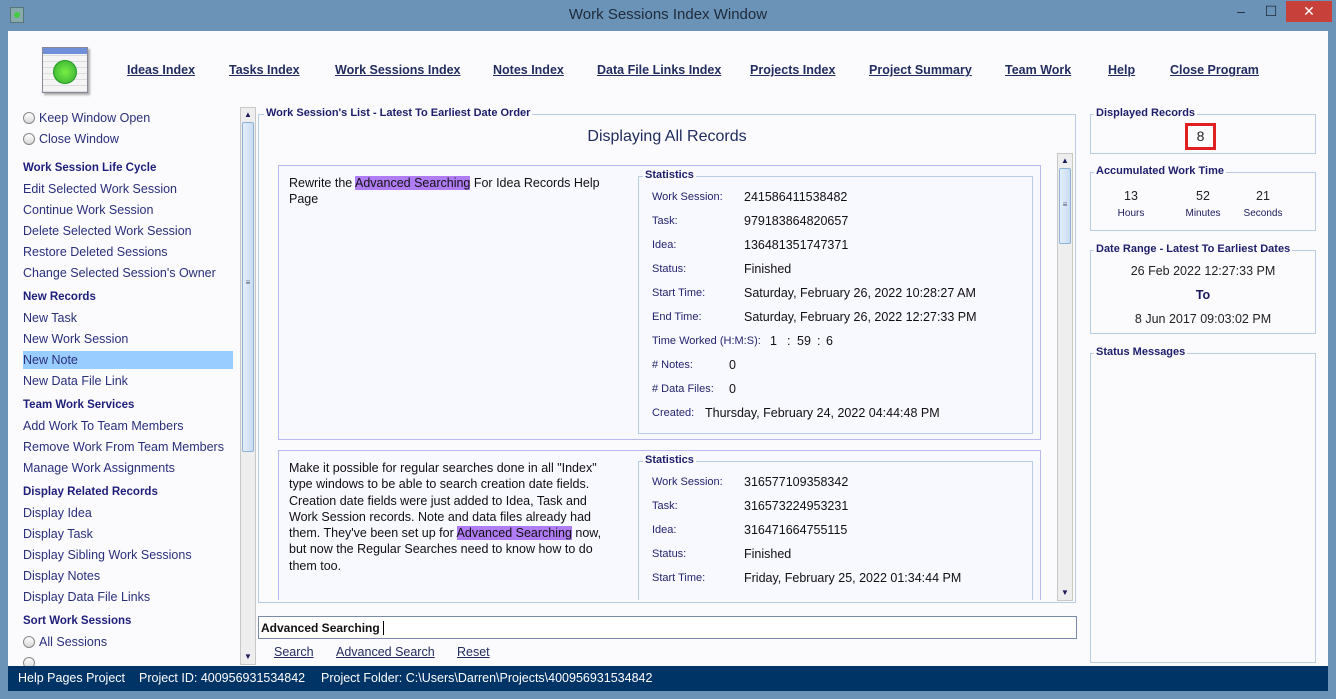 Image resolution: width=1336 pixels, height=699 pixels. Describe the element at coordinates (65, 70) in the screenshot. I see `calendar-clock-icon` at that location.